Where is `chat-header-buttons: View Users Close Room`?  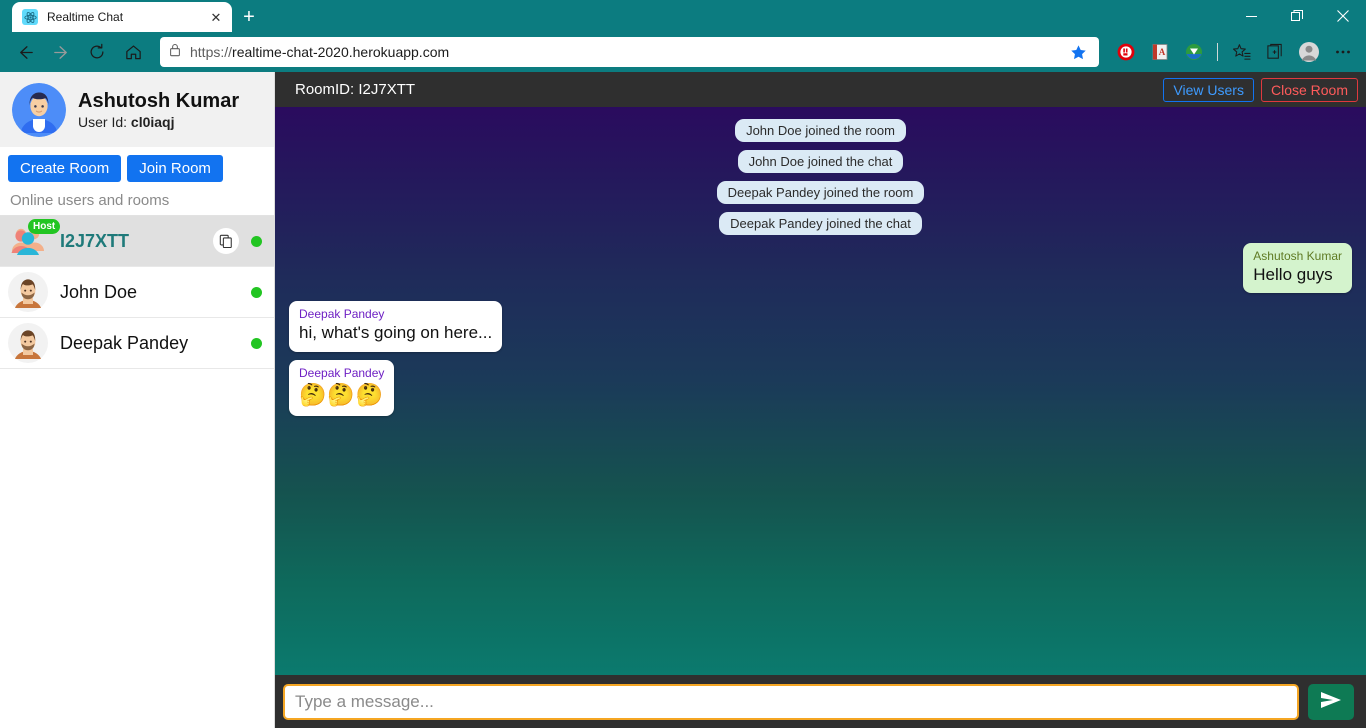
chat-header-buttons: View Users Close Room is located at coordinates (1260, 89).